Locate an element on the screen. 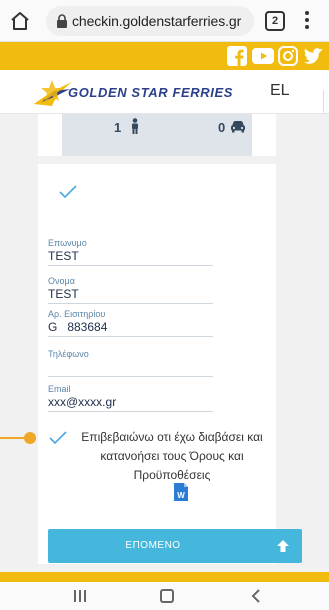  ticket-label: Αρ. Εισιτηρίου is located at coordinates (77, 314).